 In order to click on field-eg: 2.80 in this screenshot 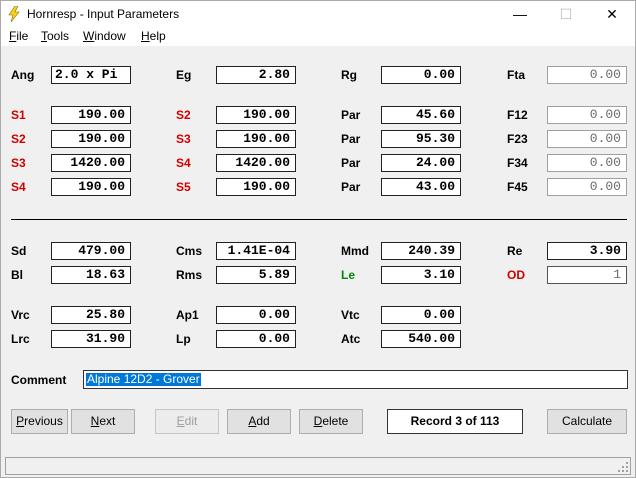, I will do `click(256, 75)`.